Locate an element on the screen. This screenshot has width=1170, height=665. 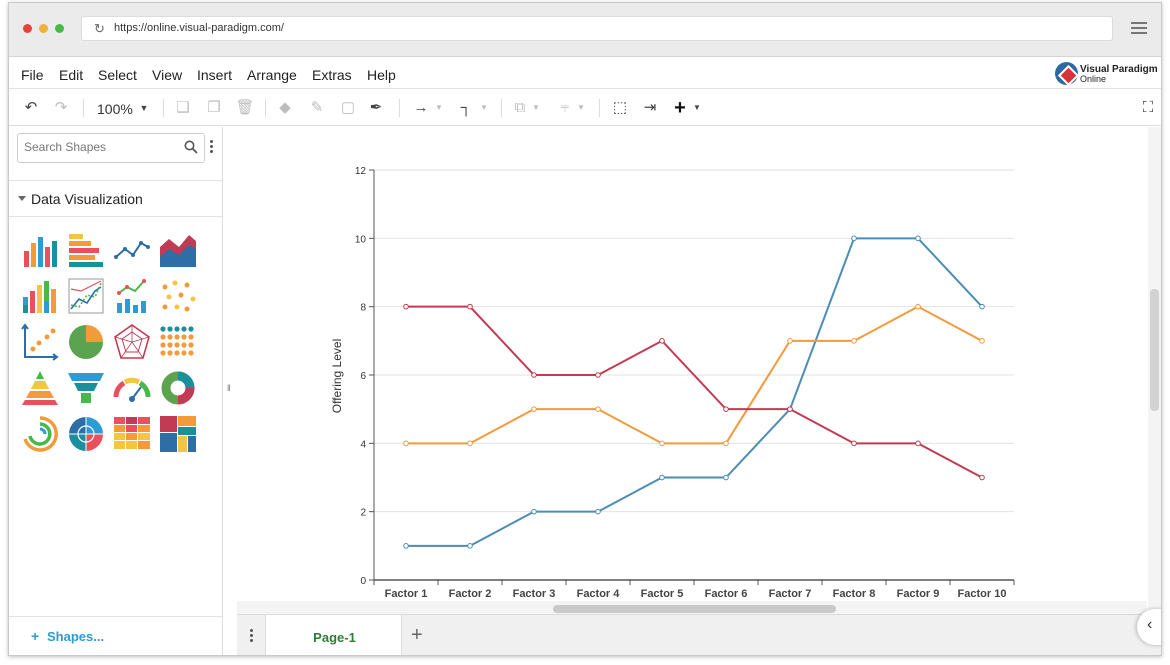
align-icon: ⫧ is located at coordinates (565, 108).